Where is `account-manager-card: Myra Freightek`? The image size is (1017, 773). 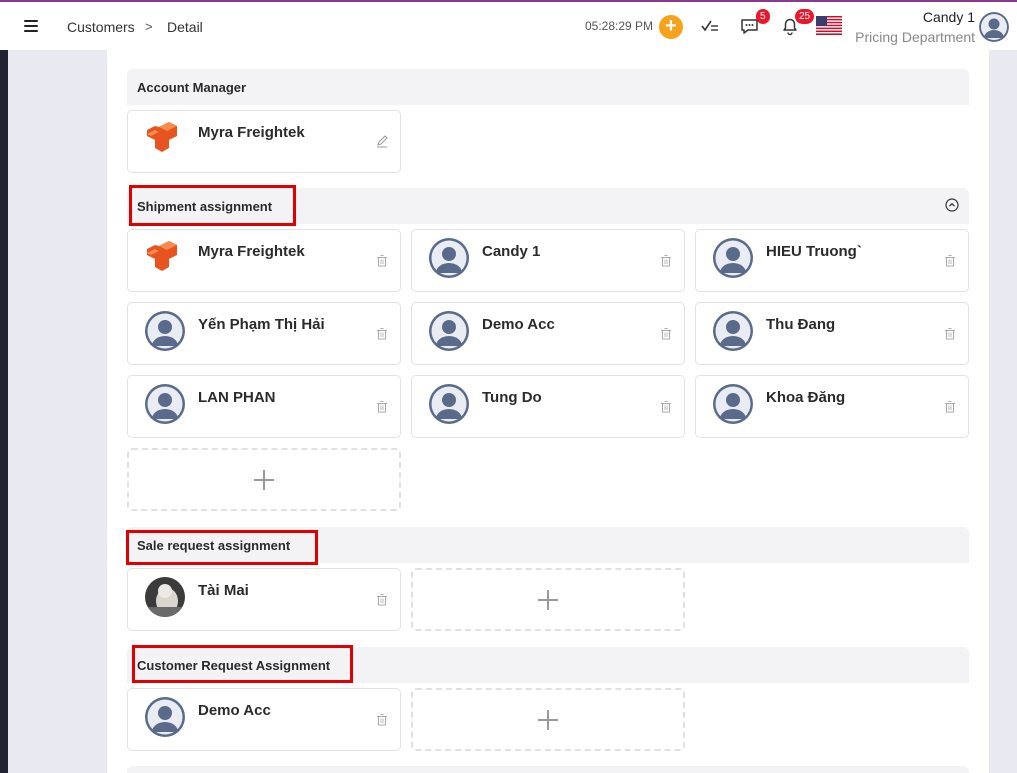
account-manager-card: Myra Freightek is located at coordinates (264, 141).